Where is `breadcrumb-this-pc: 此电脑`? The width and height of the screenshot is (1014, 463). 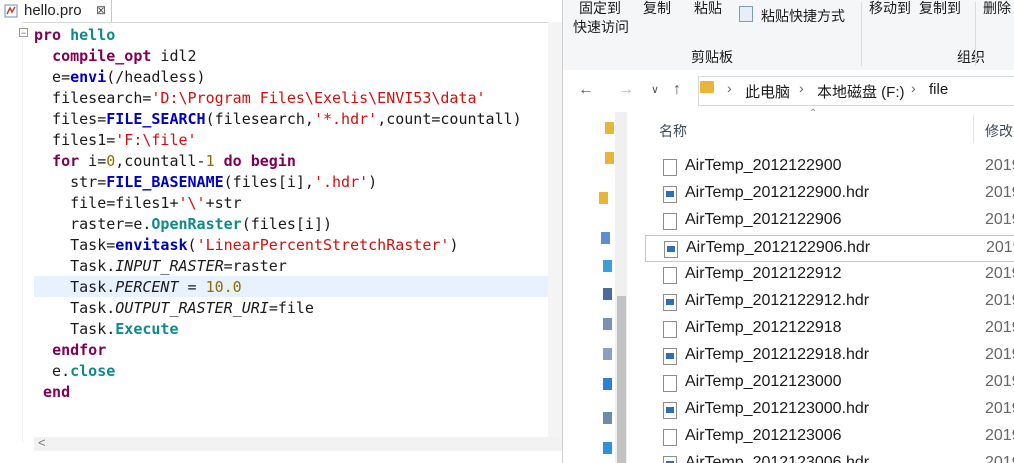 breadcrumb-this-pc: 此电脑 is located at coordinates (767, 91).